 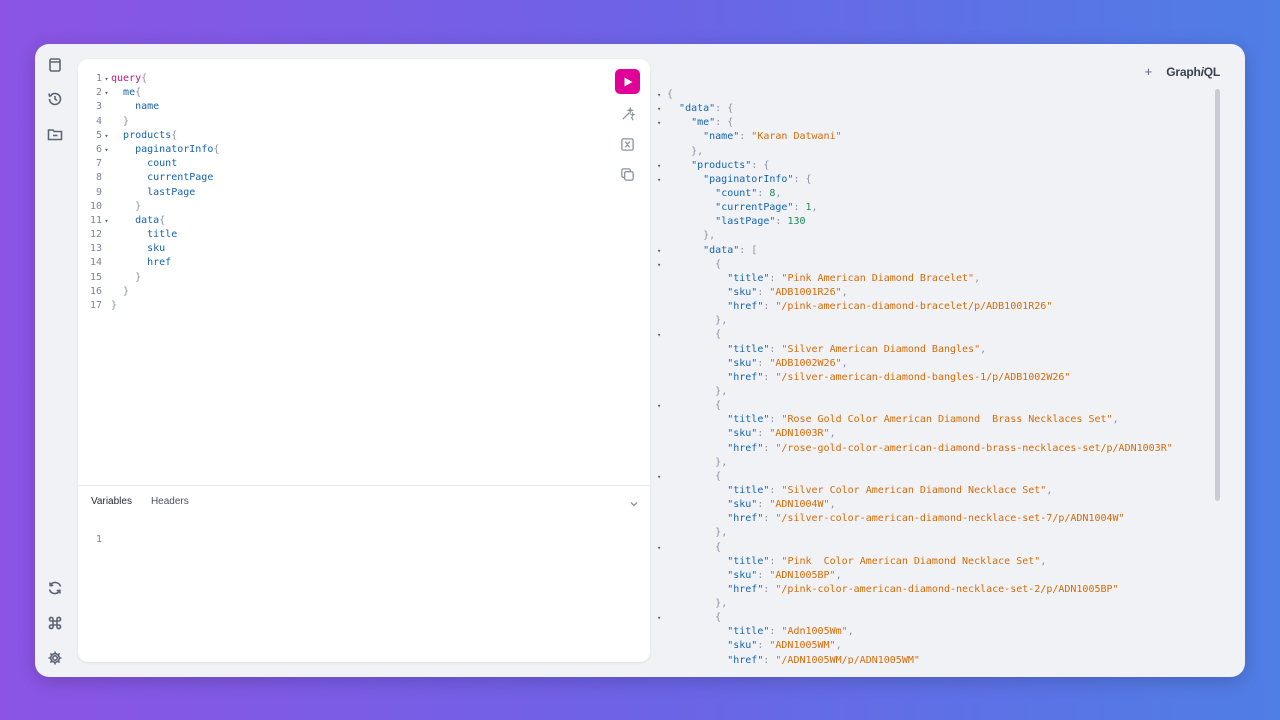 What do you see at coordinates (162, 164) in the screenshot?
I see `code-token: count` at bounding box center [162, 164].